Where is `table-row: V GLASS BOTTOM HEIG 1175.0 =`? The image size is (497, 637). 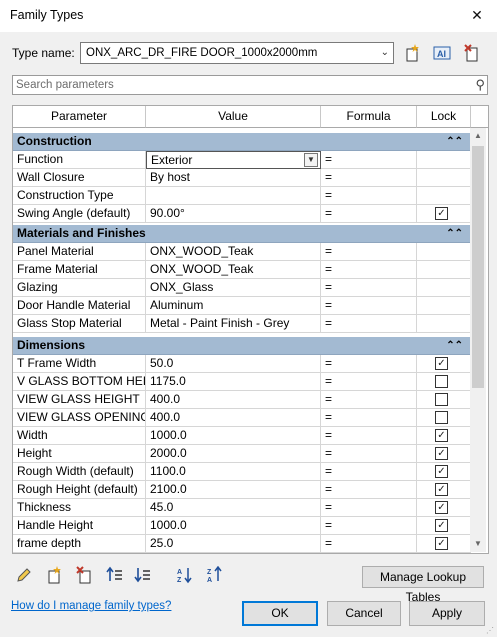
table-row: V GLASS BOTTOM HEIG 1175.0 = is located at coordinates (242, 382).